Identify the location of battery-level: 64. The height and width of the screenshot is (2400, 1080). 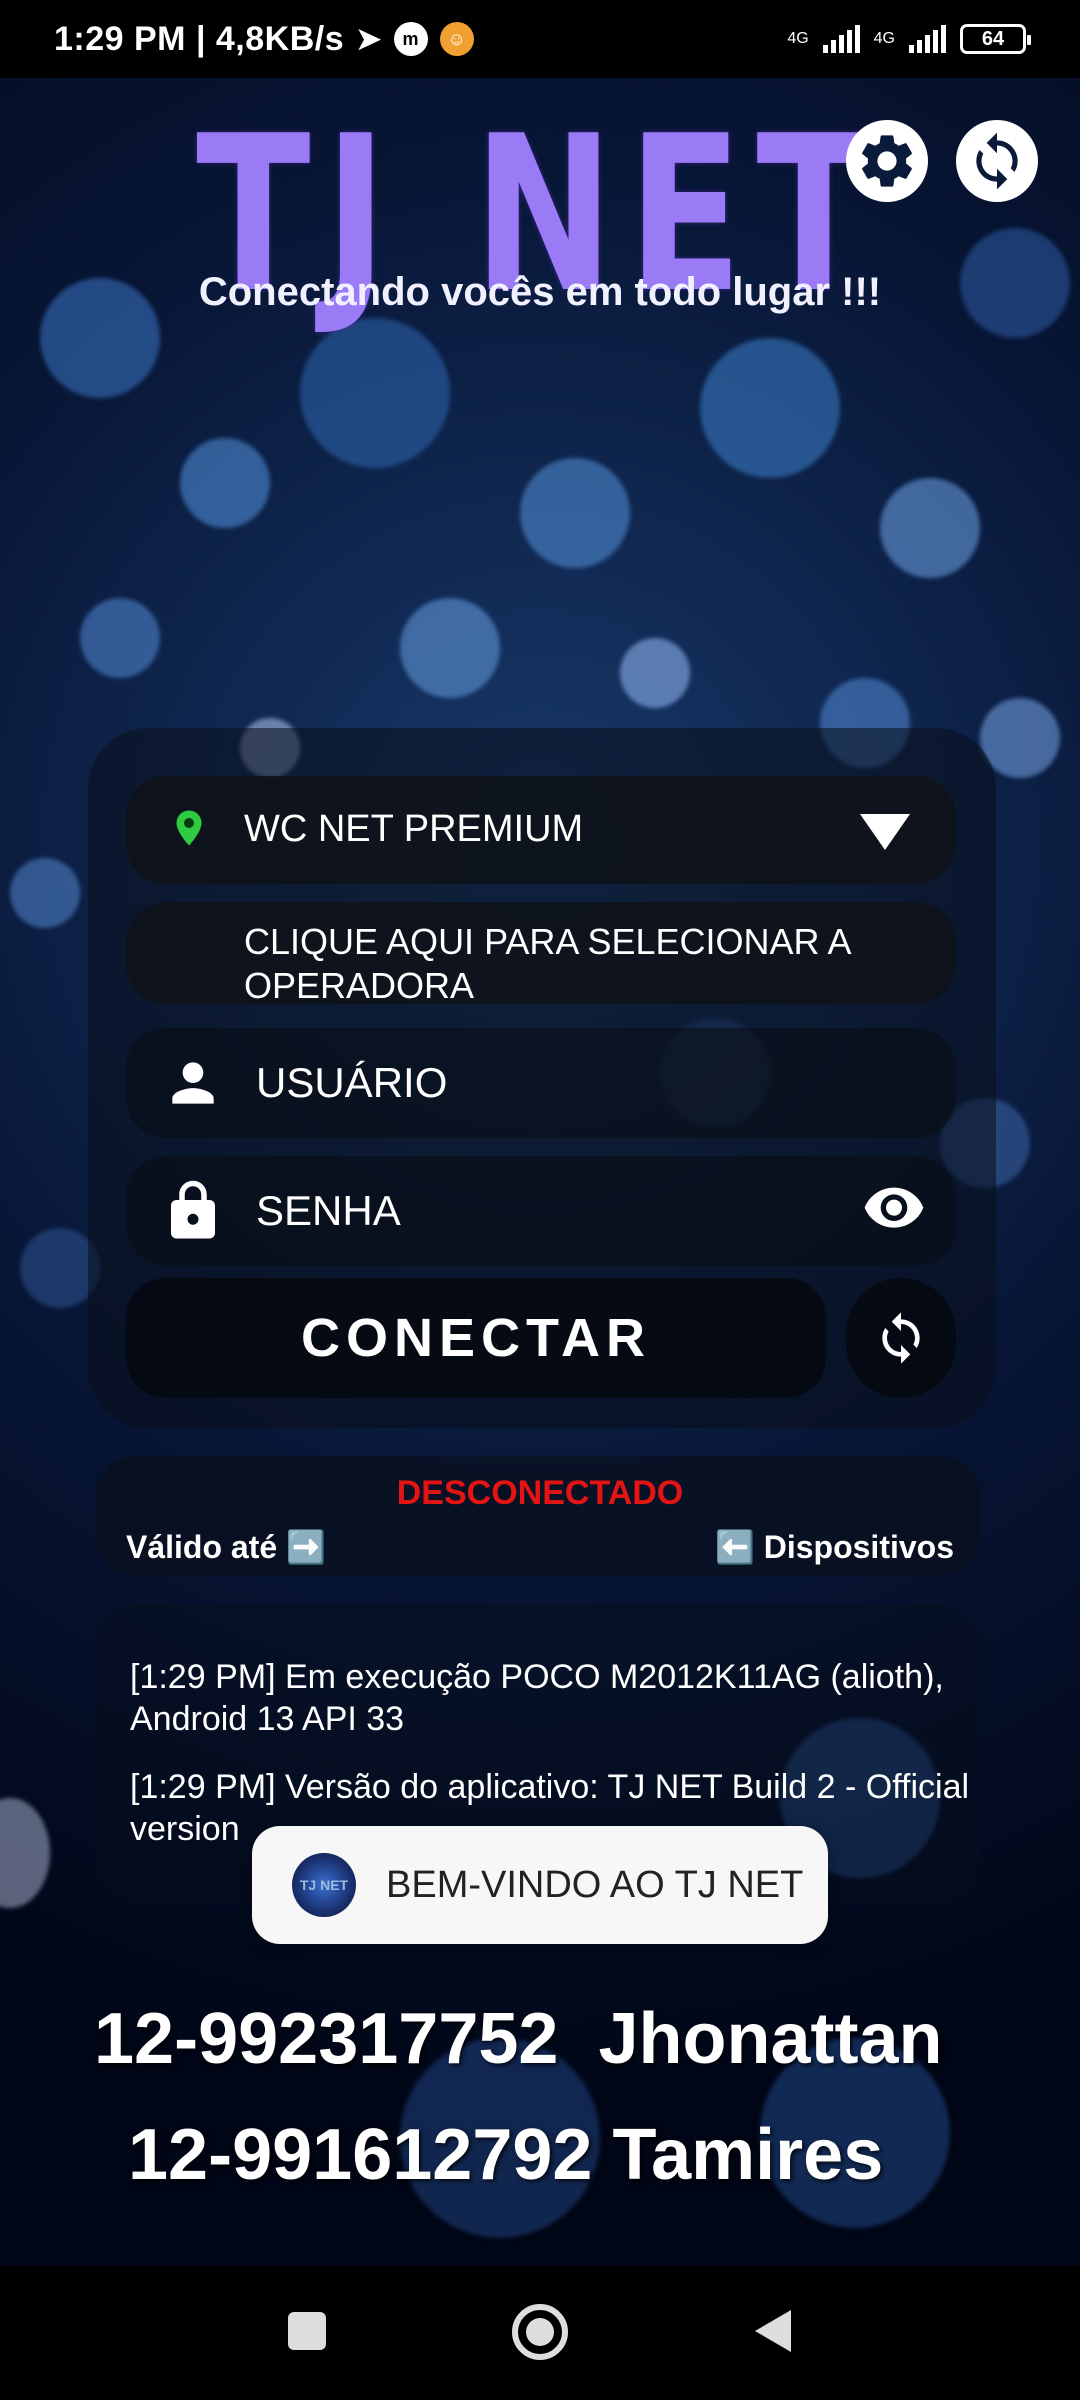
(993, 38).